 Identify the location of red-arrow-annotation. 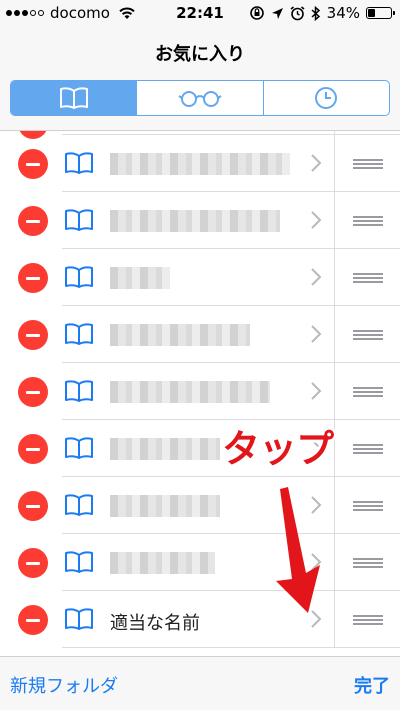
(298, 550).